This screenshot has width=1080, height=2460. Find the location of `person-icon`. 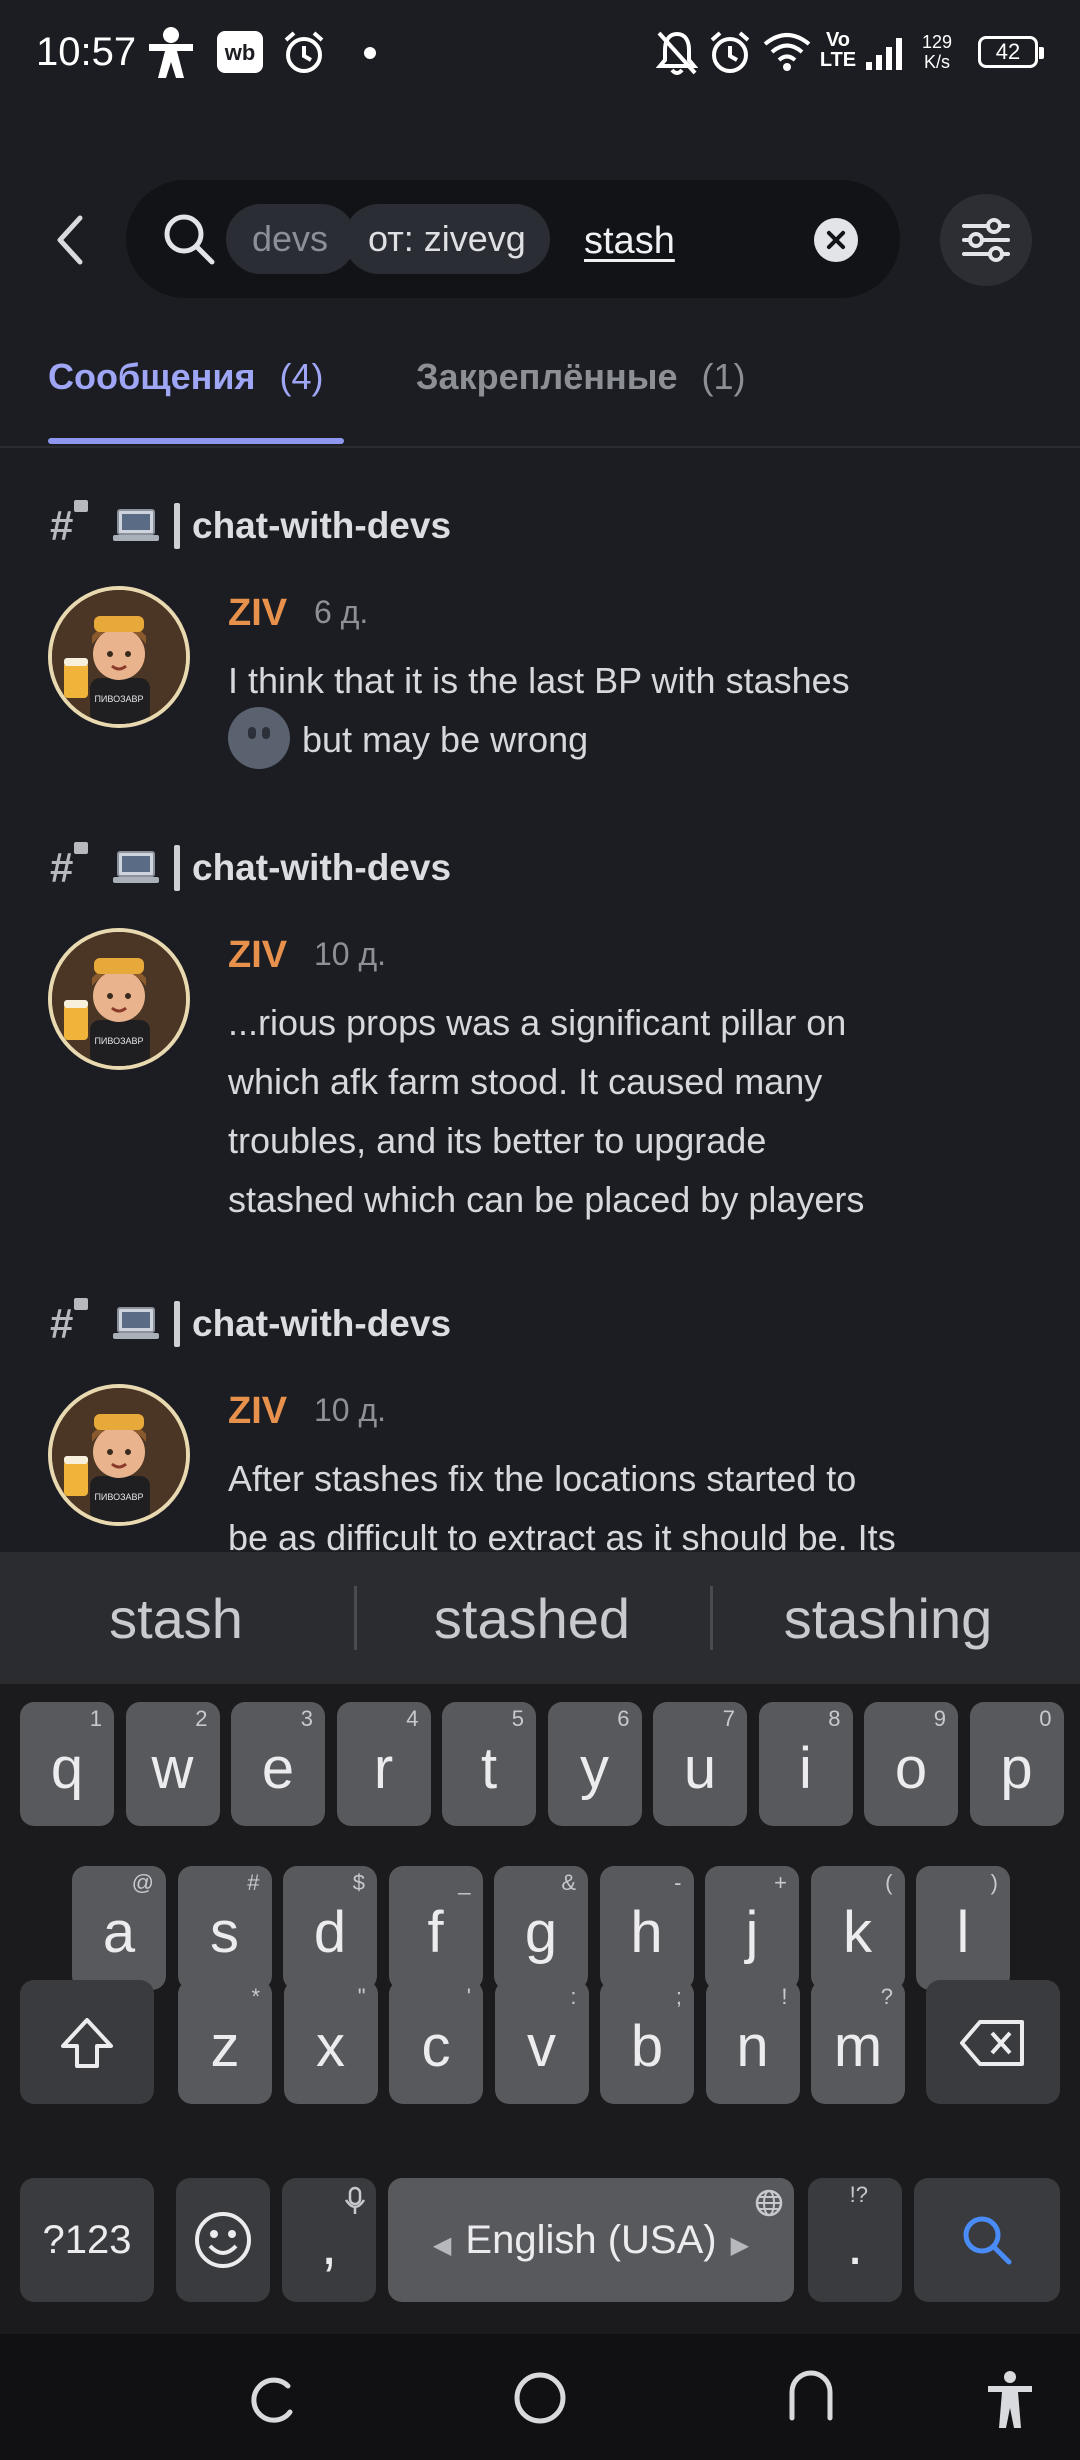

person-icon is located at coordinates (171, 52).